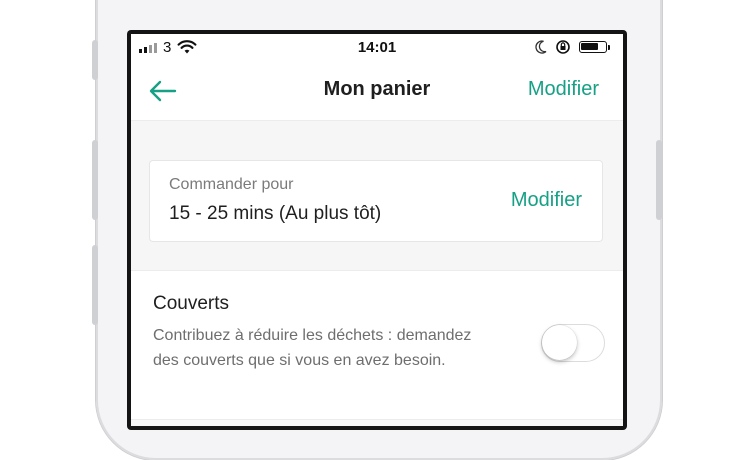  Describe the element at coordinates (546, 200) in the screenshot. I see `edit-order-time-button: Modifier` at that location.